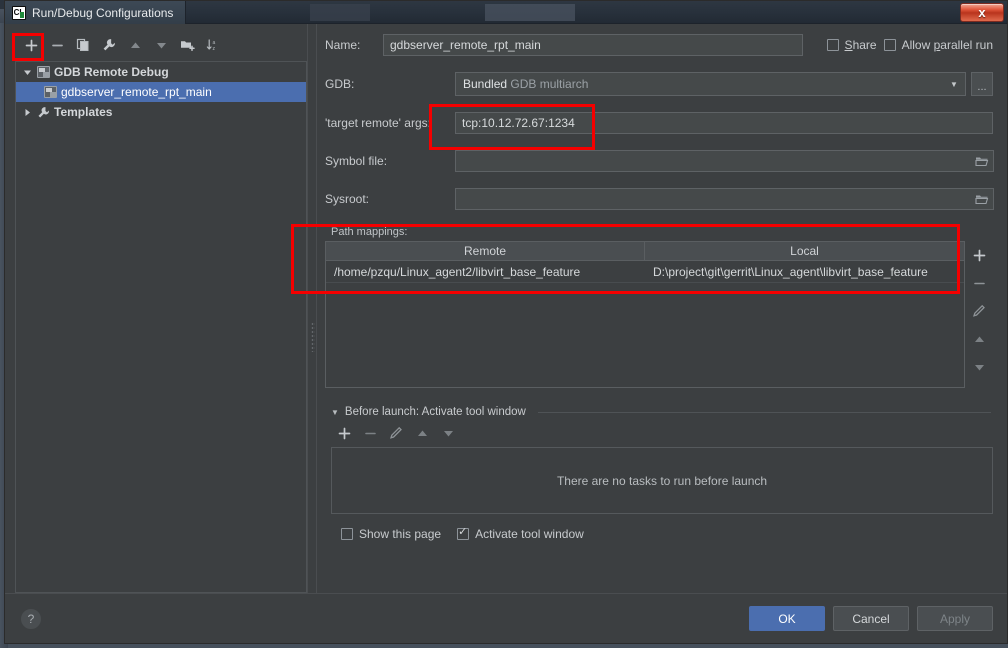 The width and height of the screenshot is (1008, 648). Describe the element at coordinates (435, 412) in the screenshot. I see `before-launch-title: Before launch: Activate tool window` at that location.